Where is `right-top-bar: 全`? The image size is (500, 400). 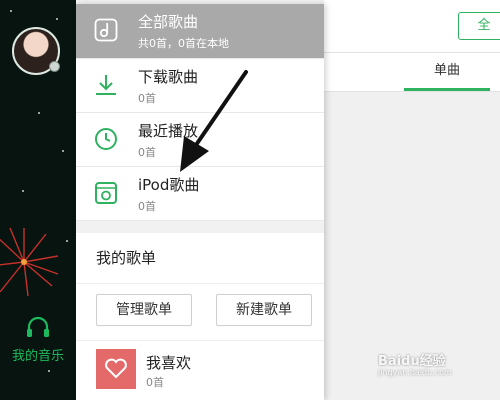 right-top-bar: 全 is located at coordinates (412, 26).